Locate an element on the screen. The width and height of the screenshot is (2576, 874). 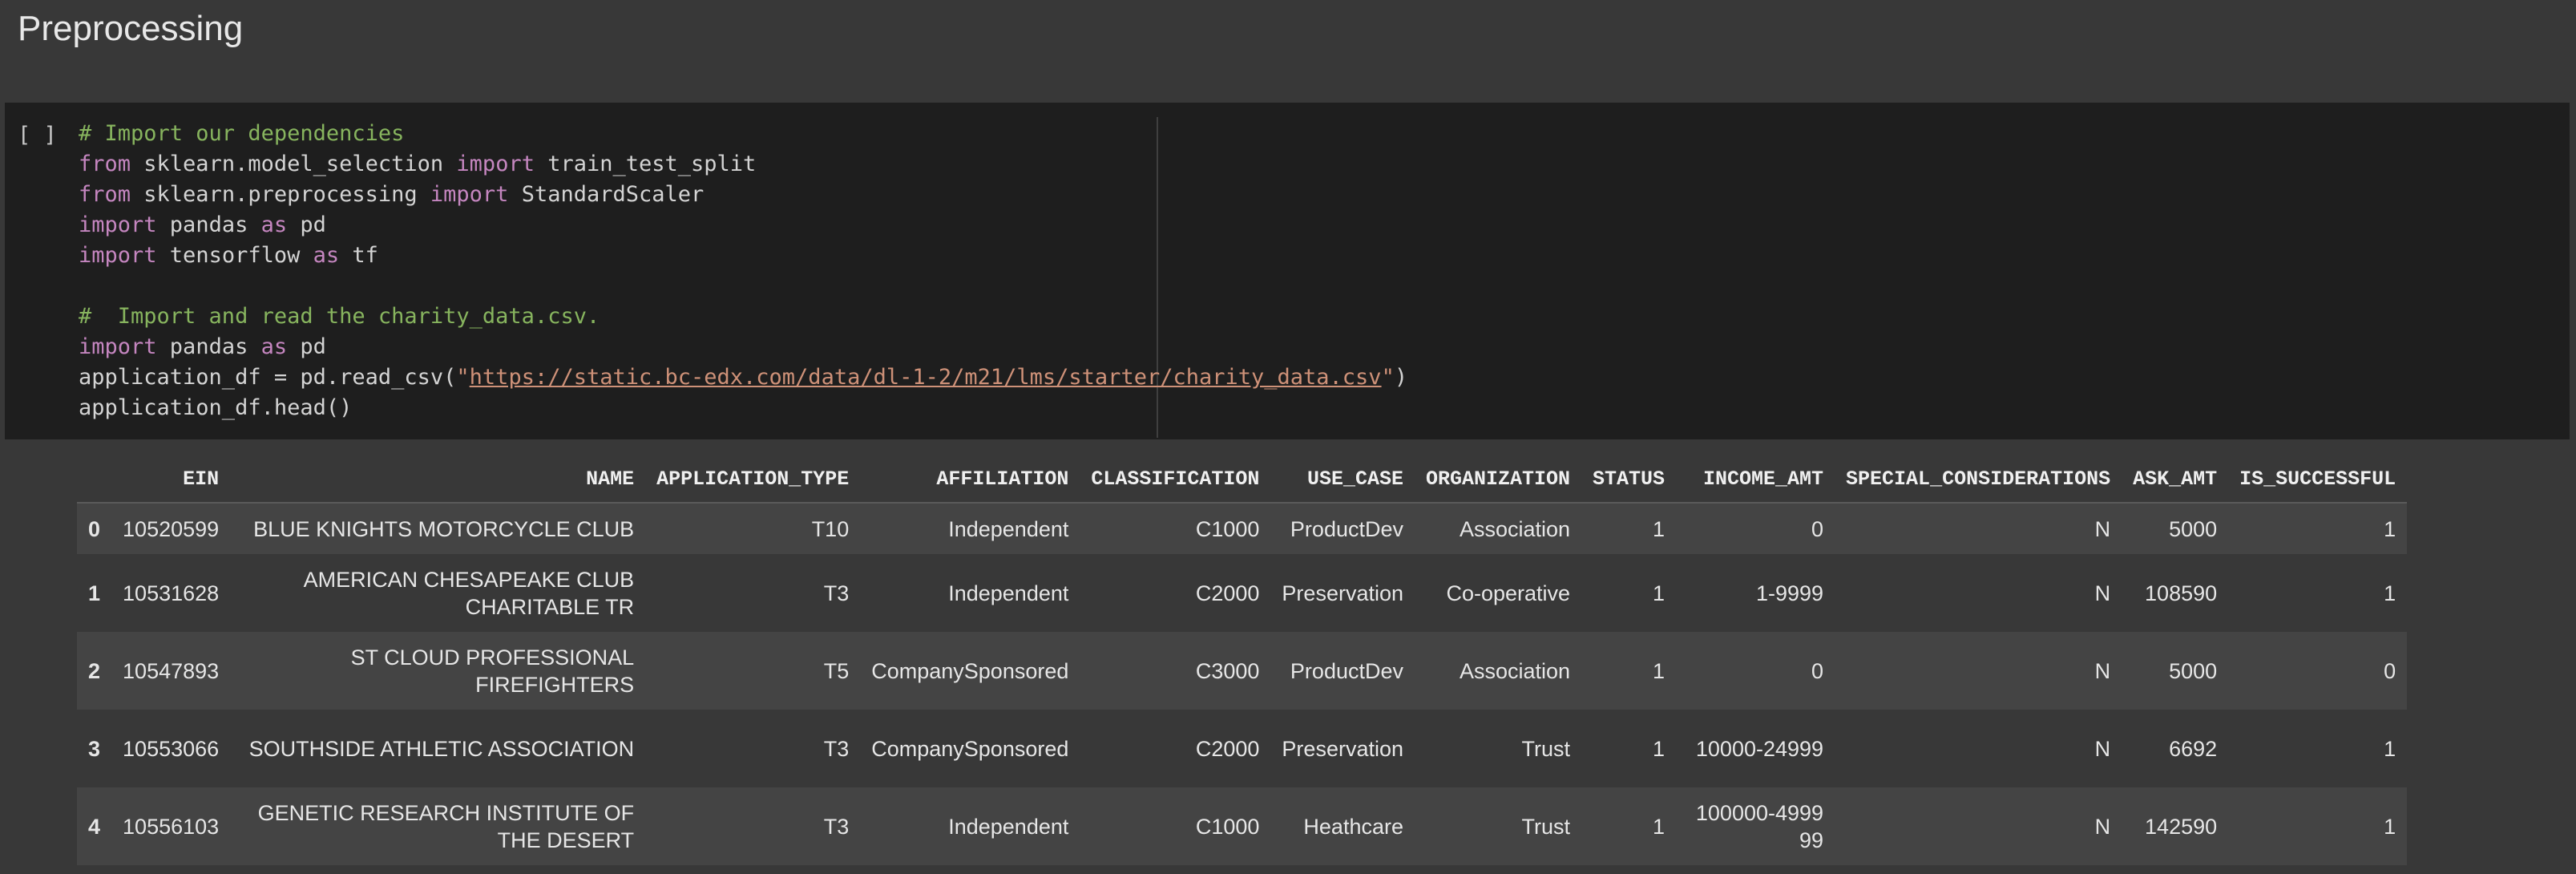
table-cell: 10000-24999 is located at coordinates (1760, 749).